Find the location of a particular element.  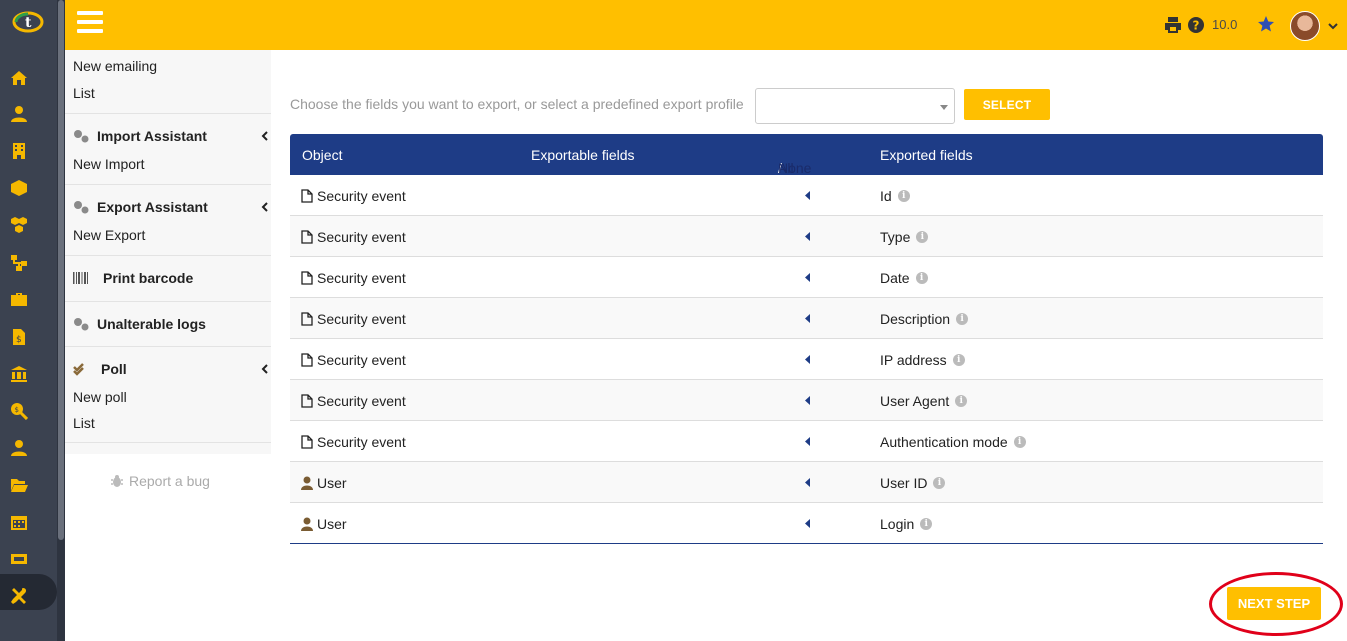

table-row: Security event User Agent i is located at coordinates (806, 400).